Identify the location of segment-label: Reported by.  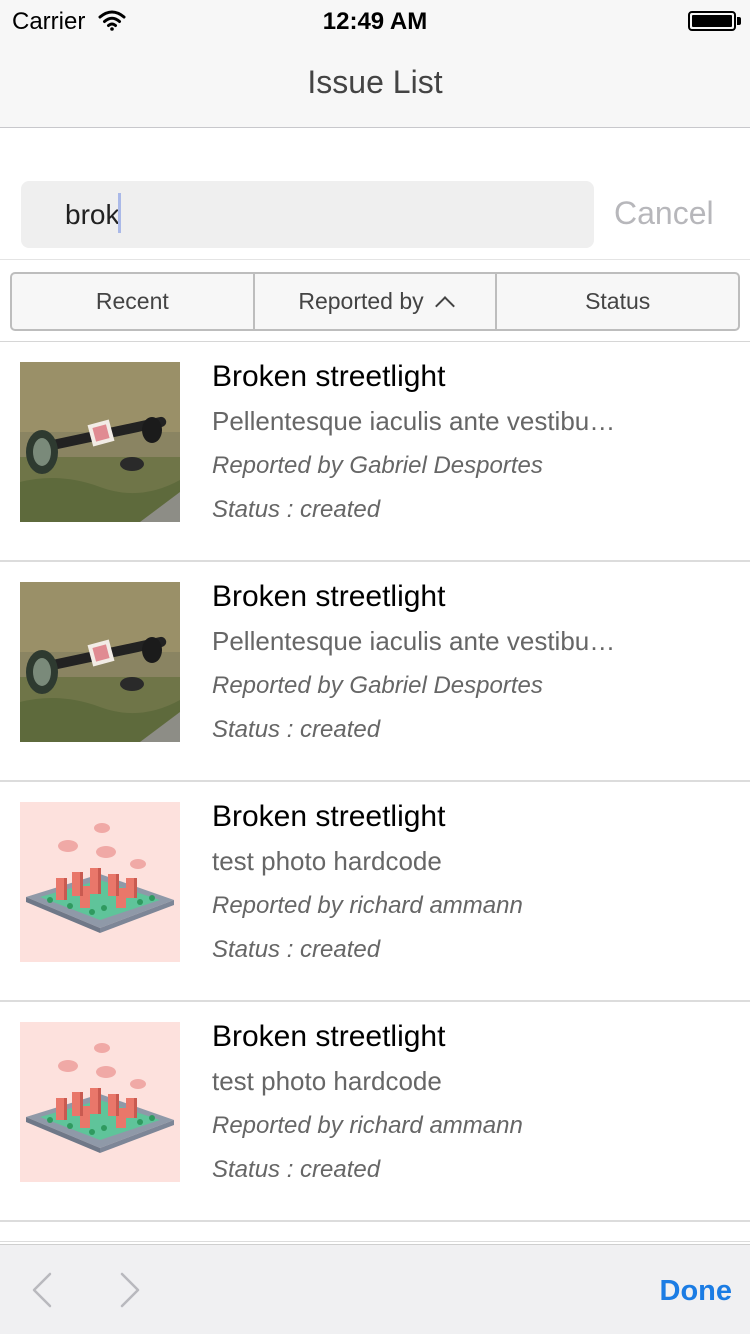
(361, 301).